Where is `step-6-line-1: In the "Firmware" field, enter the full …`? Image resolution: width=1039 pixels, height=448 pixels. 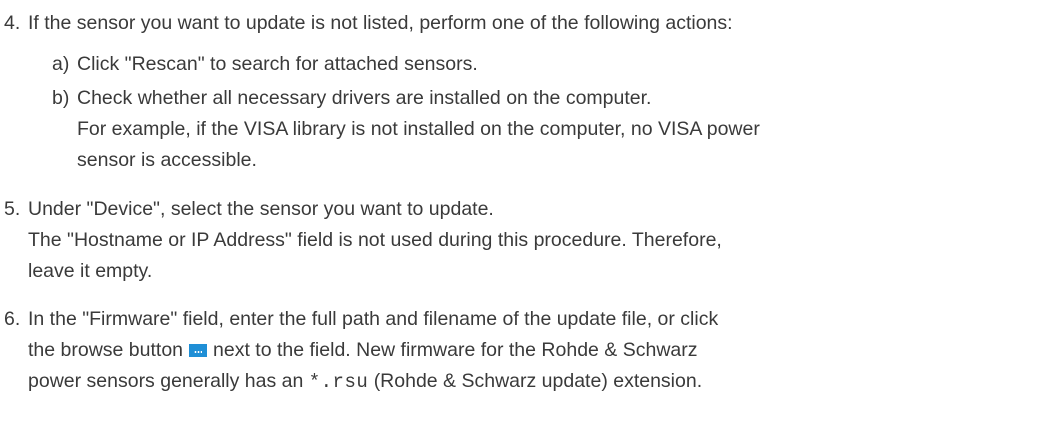 step-6-line-1: In the "Firmware" field, enter the full … is located at coordinates (373, 319).